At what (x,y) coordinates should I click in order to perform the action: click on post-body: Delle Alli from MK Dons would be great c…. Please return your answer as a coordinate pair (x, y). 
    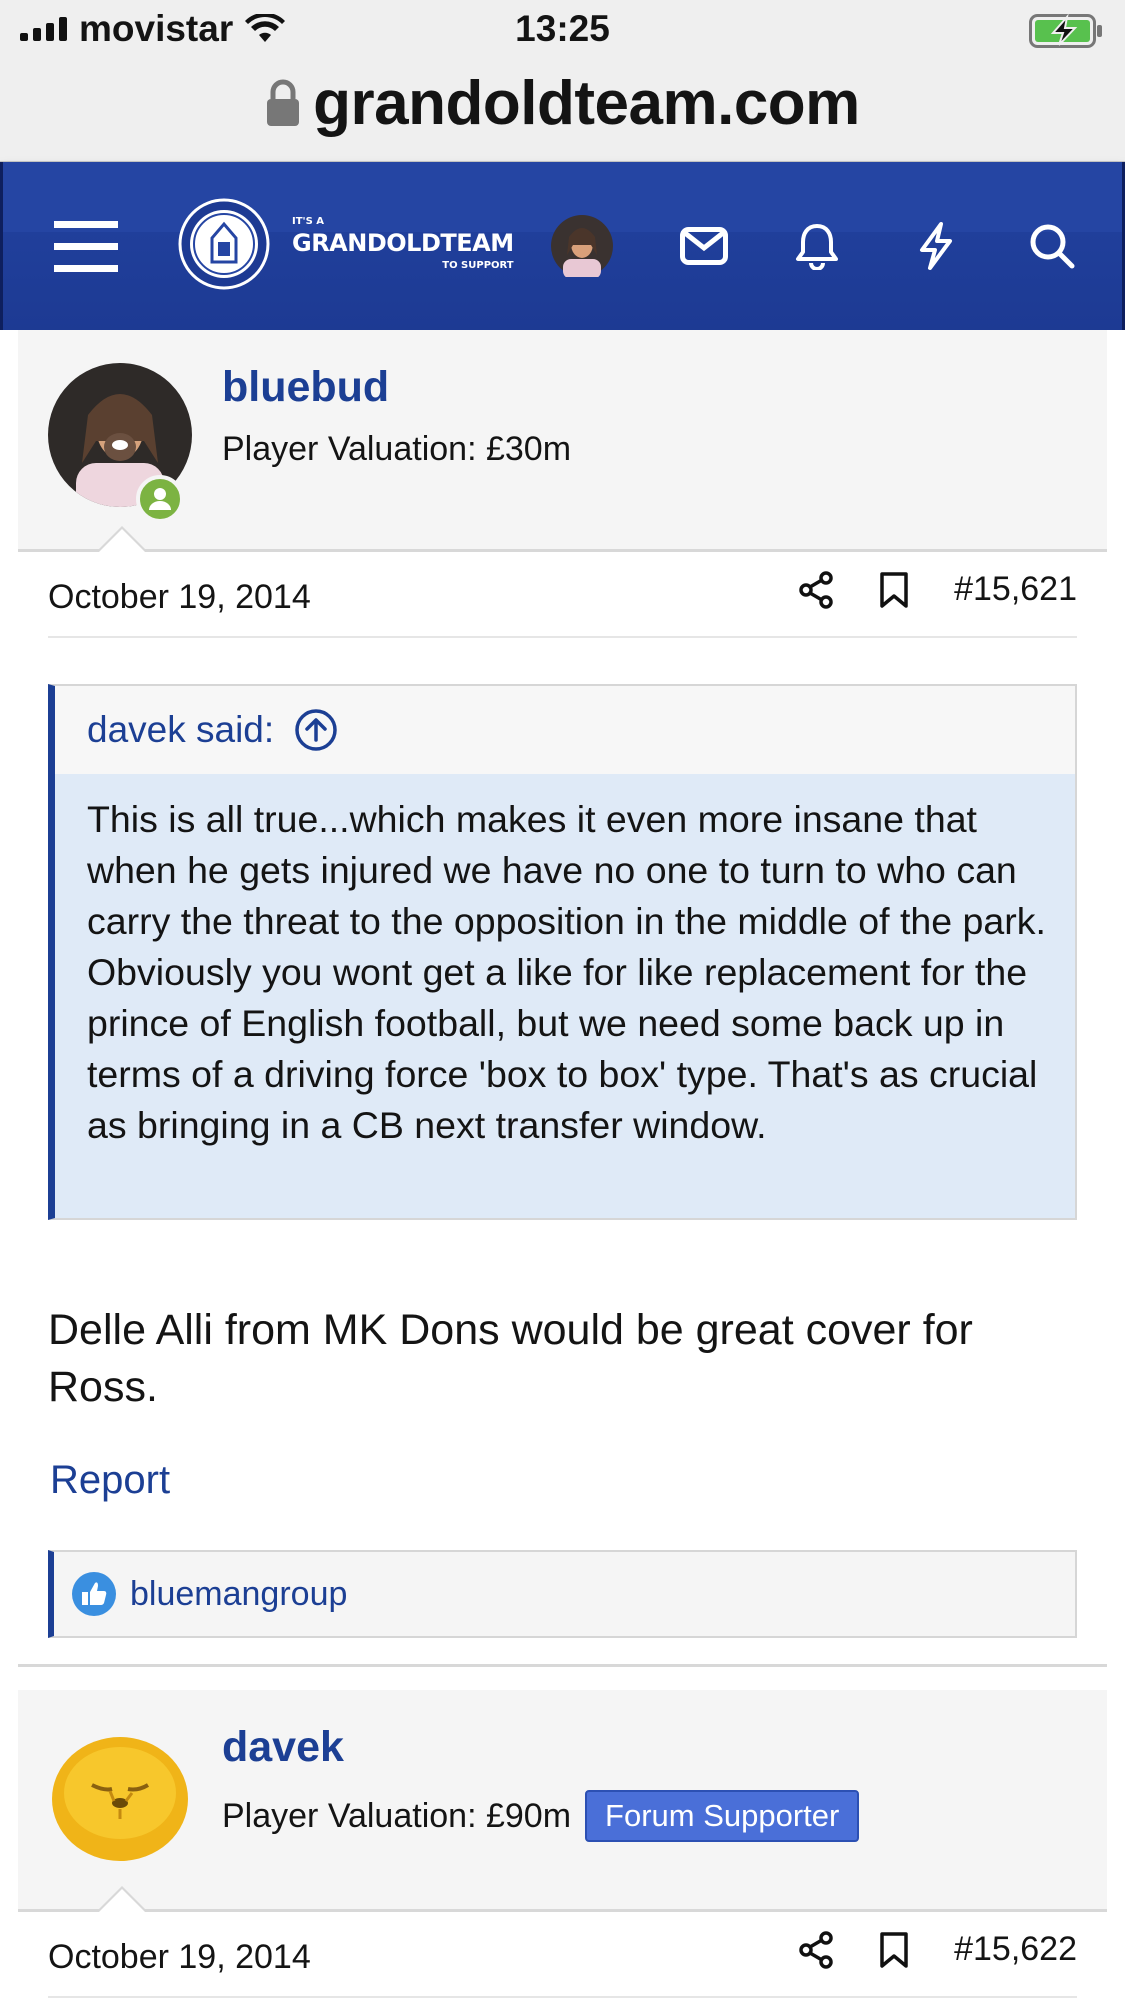
    Looking at the image, I should click on (510, 1358).